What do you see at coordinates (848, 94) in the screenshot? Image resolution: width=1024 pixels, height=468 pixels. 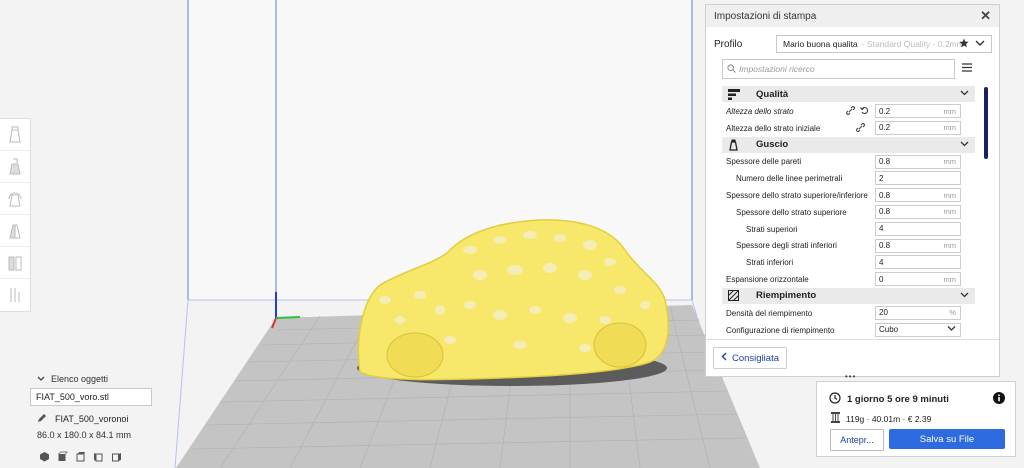 I see `category-quality: Qualità` at bounding box center [848, 94].